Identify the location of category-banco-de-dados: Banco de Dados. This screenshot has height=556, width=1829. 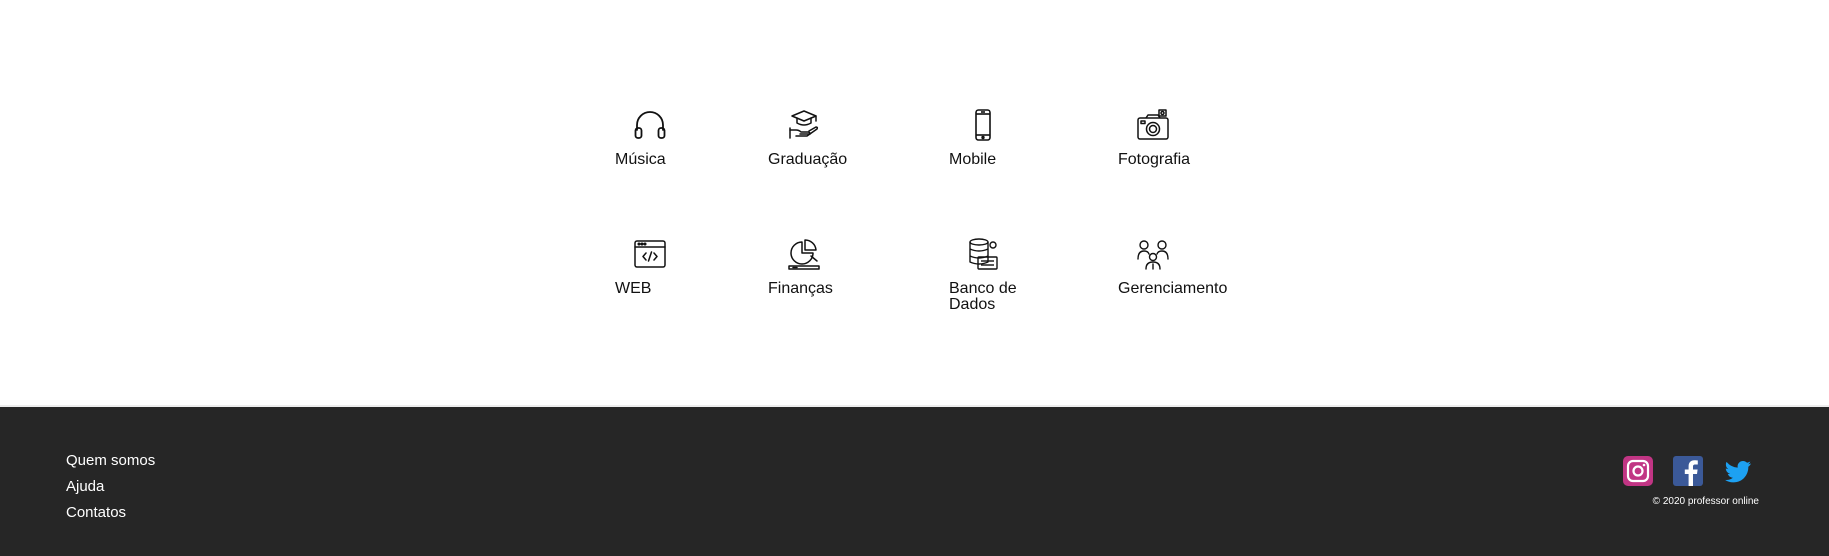
(999, 277).